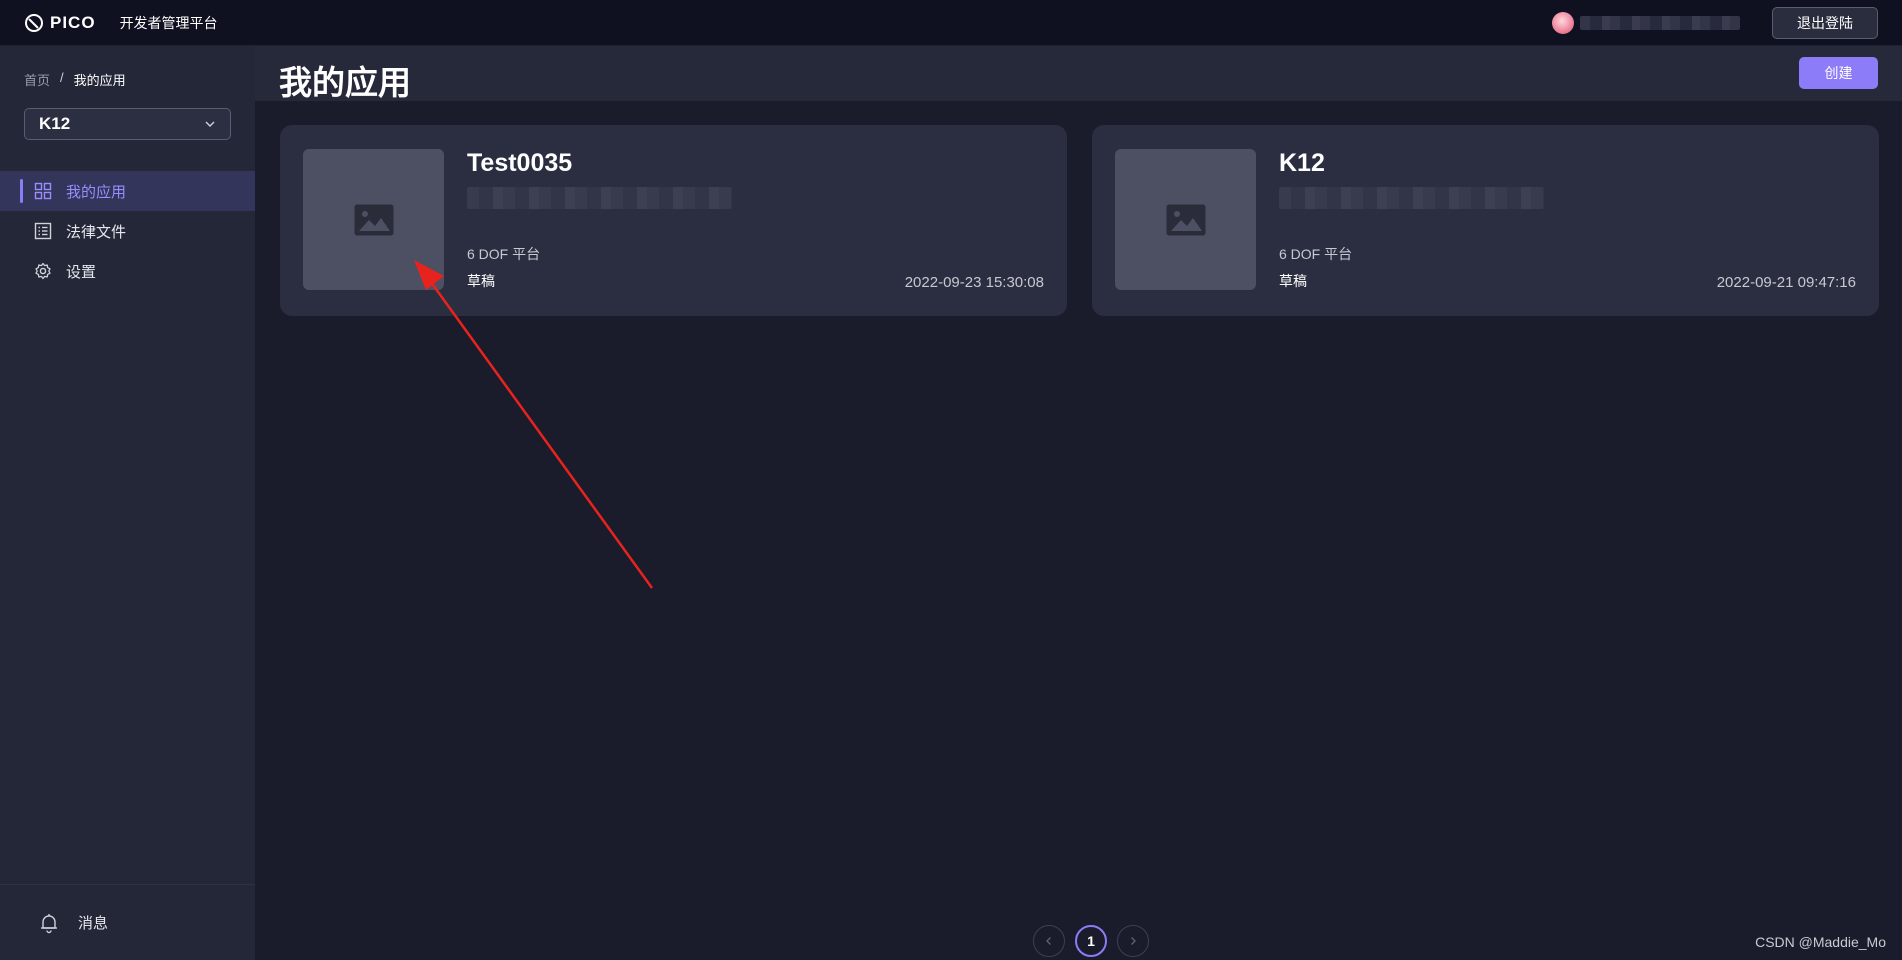 The height and width of the screenshot is (960, 1902). What do you see at coordinates (127, 191) in the screenshot?
I see `sidebar-item-my-apps: 我的应用` at bounding box center [127, 191].